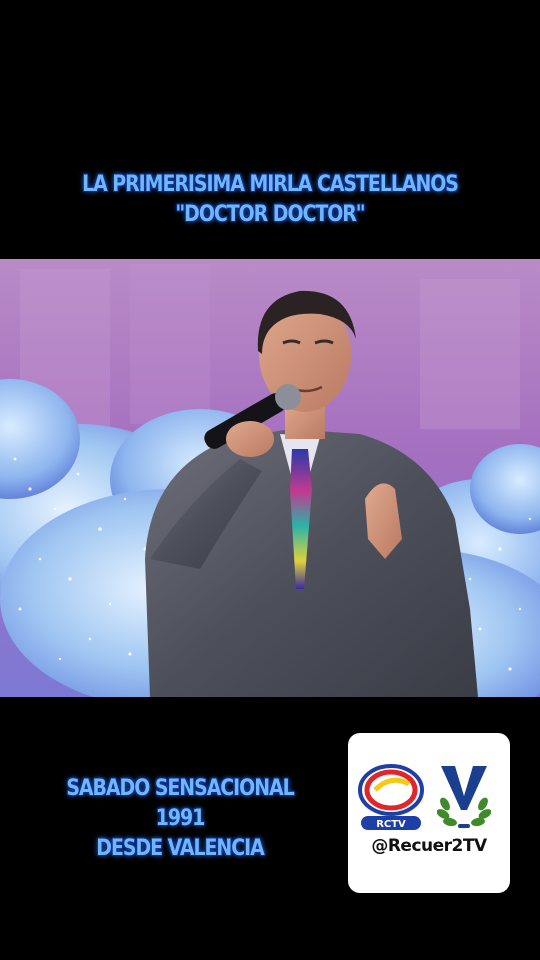 The height and width of the screenshot is (960, 540). I want to click on top-title-line-2: "DOCTOR DOCTOR", so click(270, 214).